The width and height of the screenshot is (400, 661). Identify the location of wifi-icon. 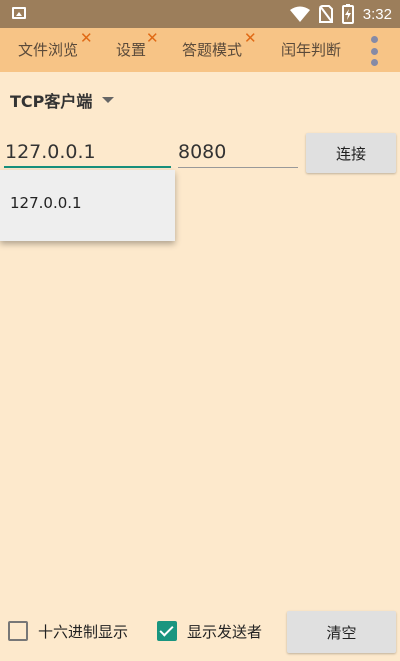
(299, 14).